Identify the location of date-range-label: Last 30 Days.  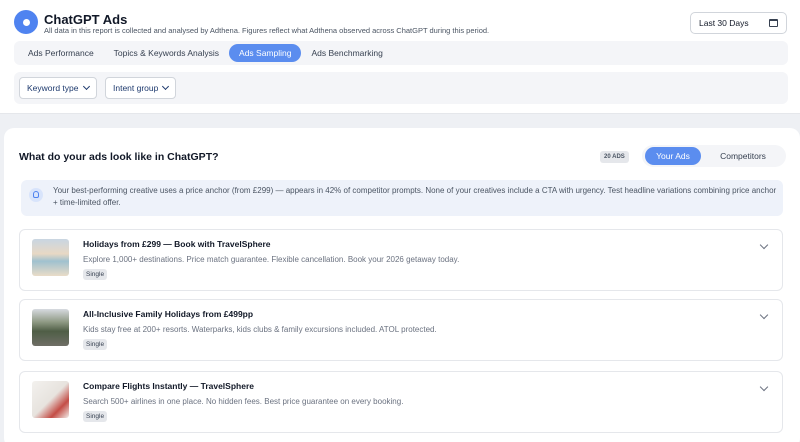
(724, 23).